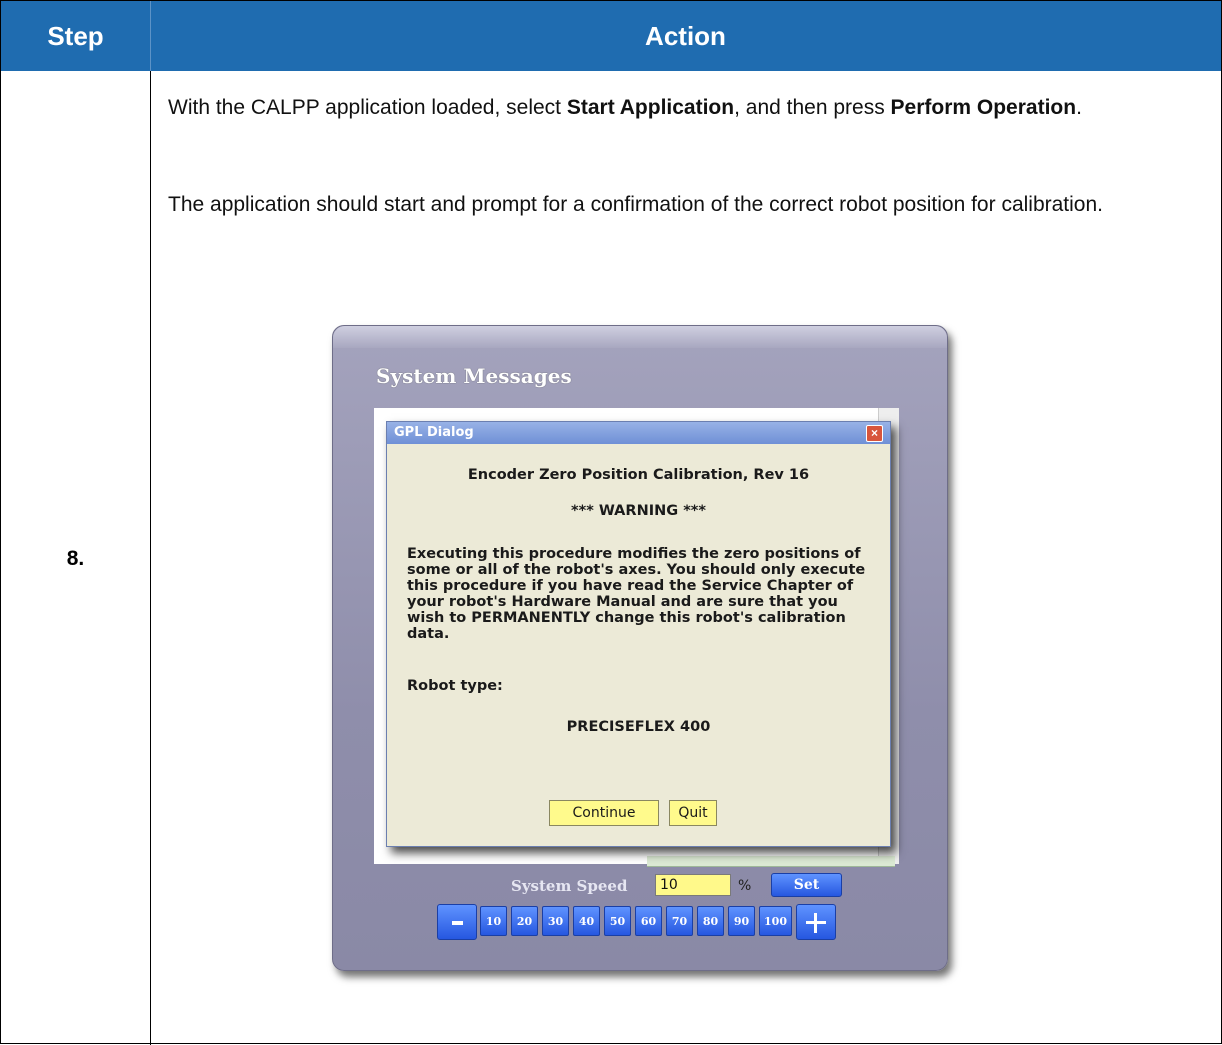 The width and height of the screenshot is (1222, 1045). I want to click on system-speed-label: System Speed, so click(569, 886).